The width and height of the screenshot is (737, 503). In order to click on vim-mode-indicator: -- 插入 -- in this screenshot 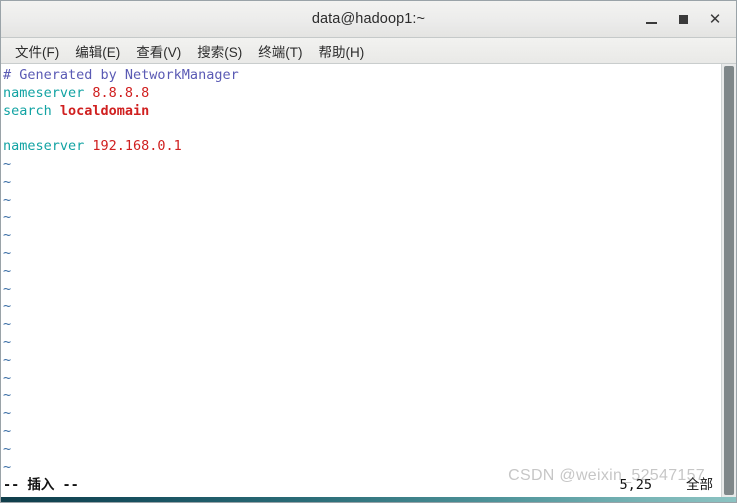, I will do `click(41, 485)`.